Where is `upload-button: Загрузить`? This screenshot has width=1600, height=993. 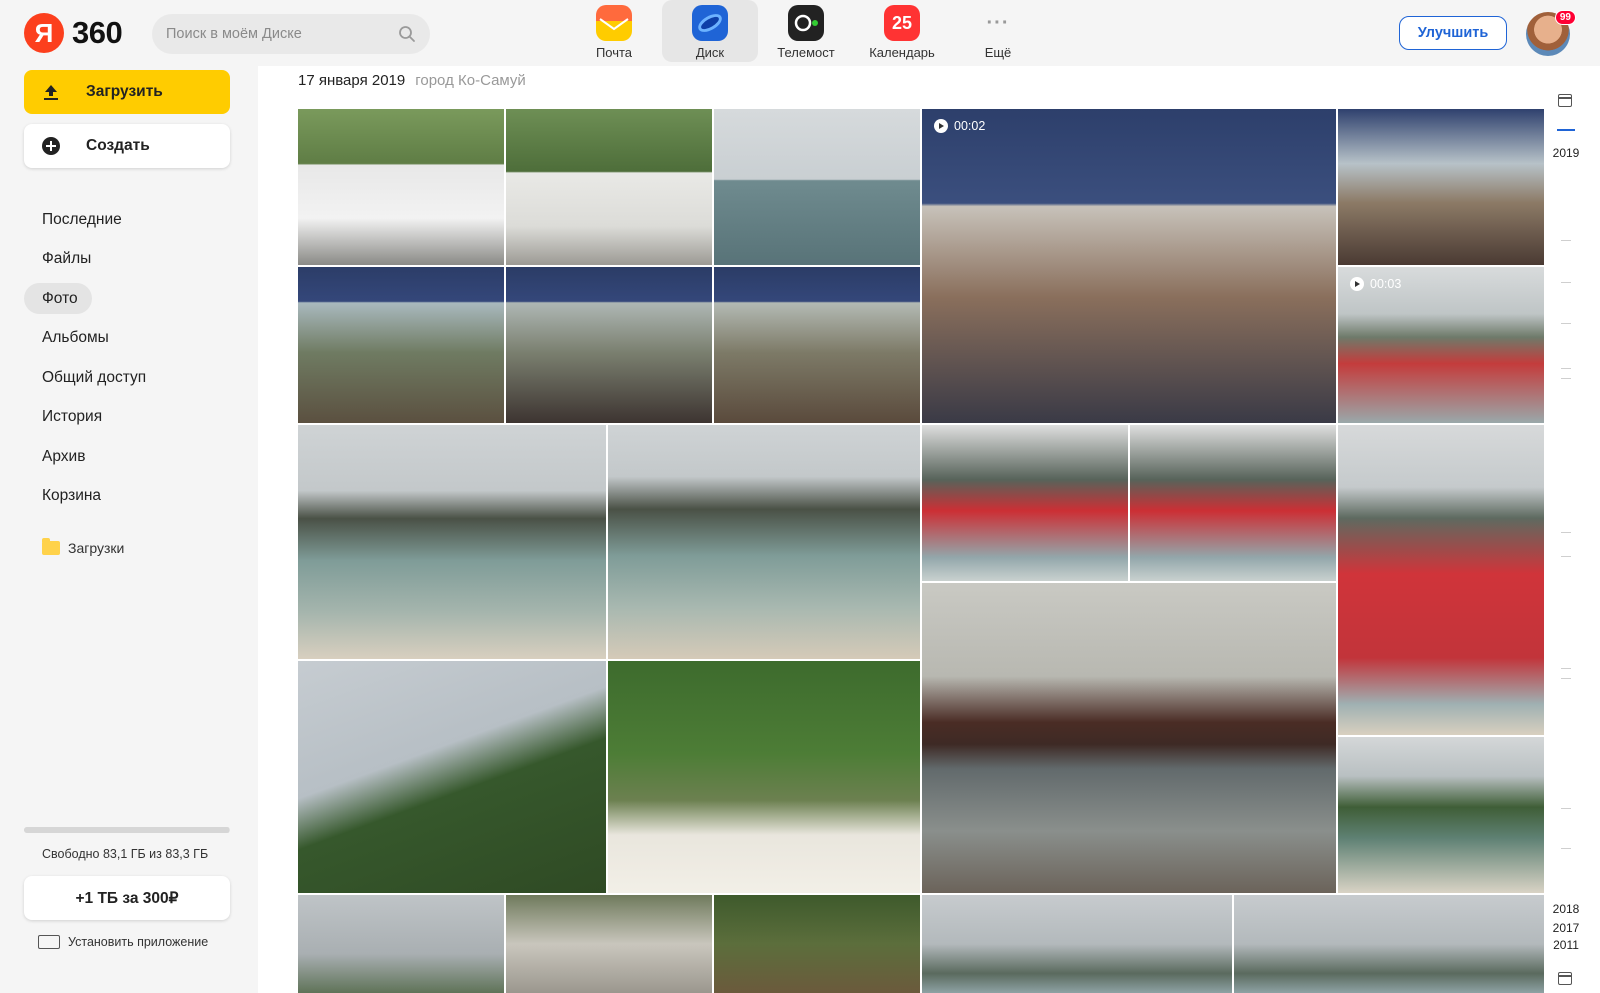 upload-button: Загрузить is located at coordinates (127, 92).